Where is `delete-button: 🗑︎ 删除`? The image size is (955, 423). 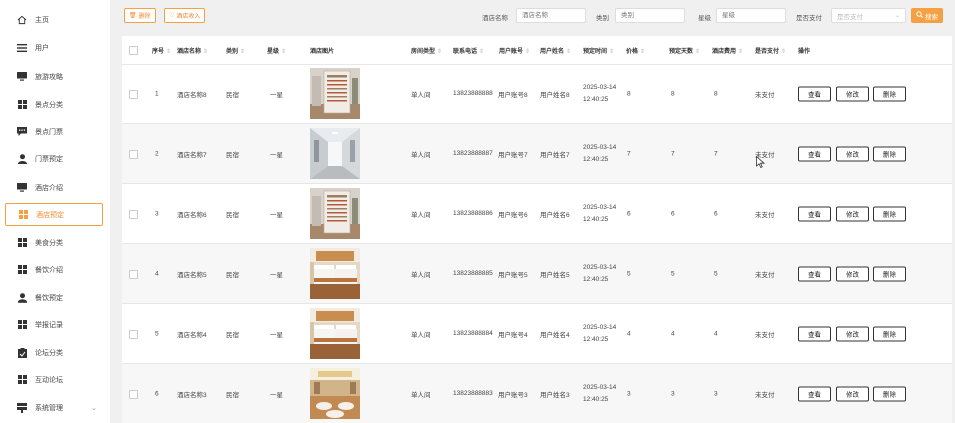
delete-button: 🗑︎ 删除 is located at coordinates (140, 15).